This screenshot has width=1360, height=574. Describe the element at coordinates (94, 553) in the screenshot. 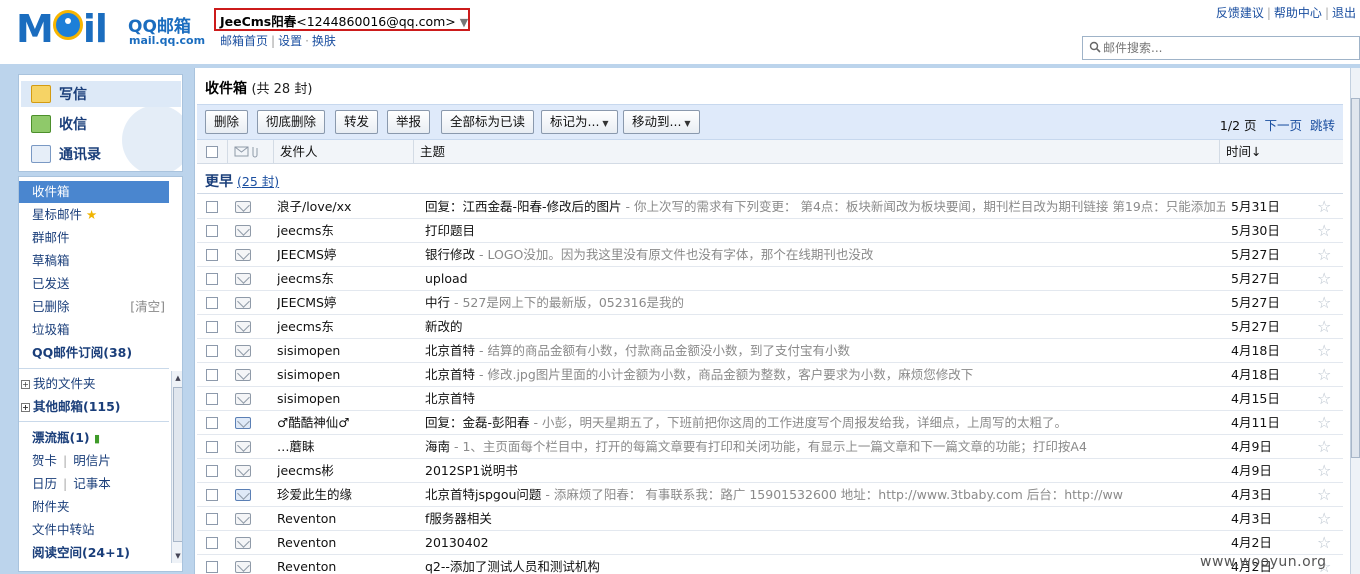

I see `folder-reading-space: 阅读空间(24+1)` at that location.